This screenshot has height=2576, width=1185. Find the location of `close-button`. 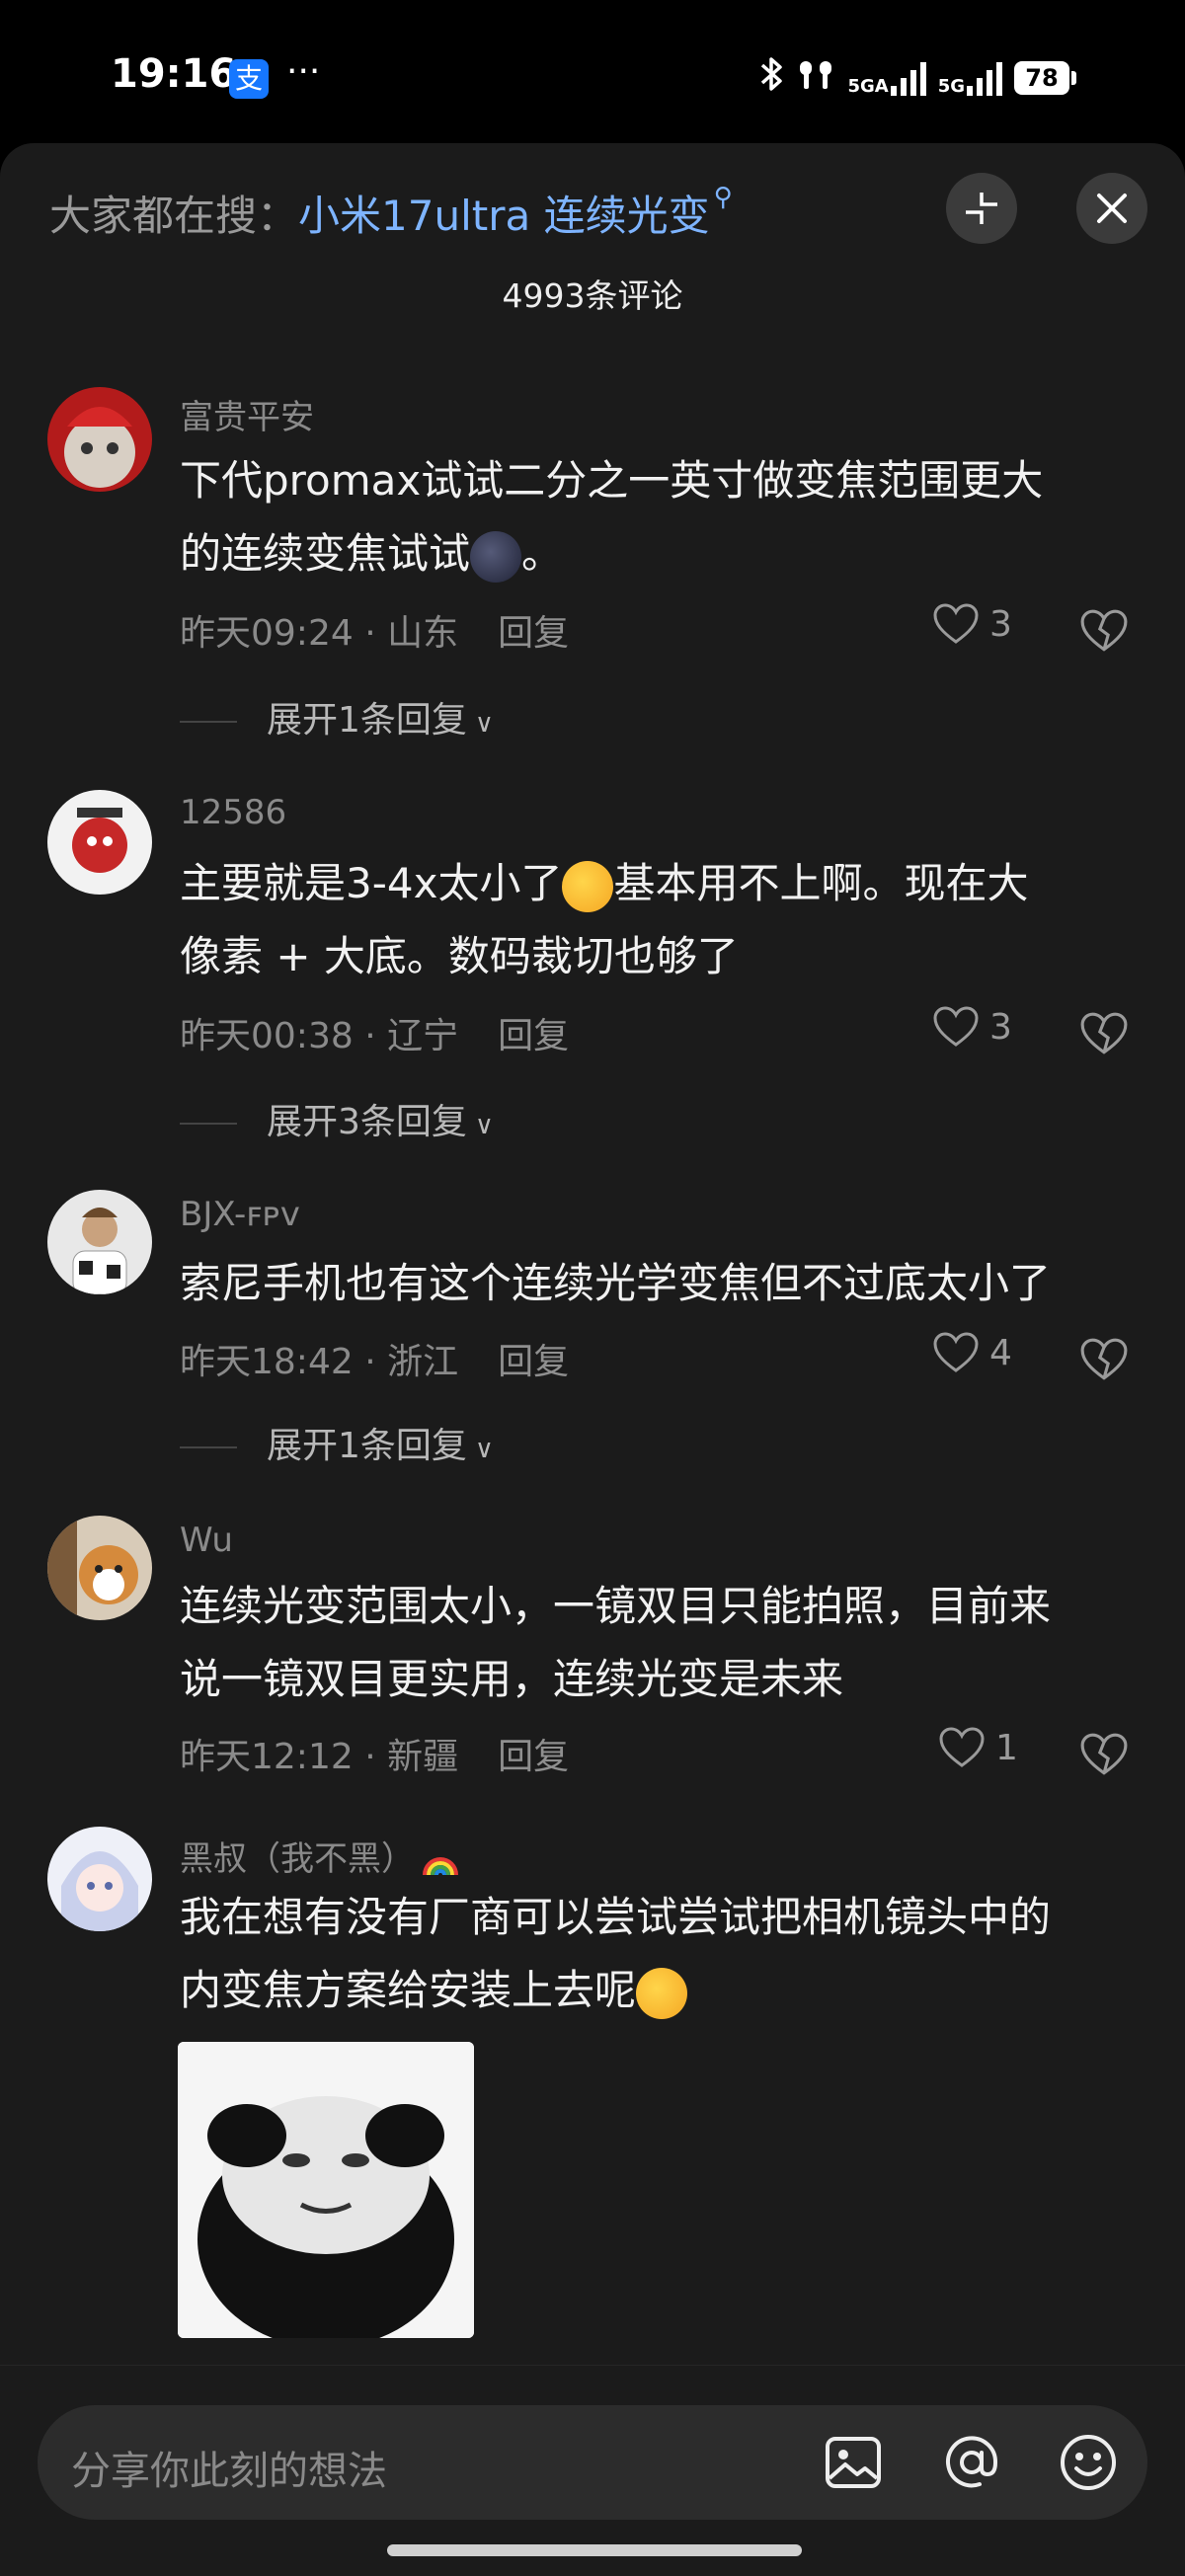

close-button is located at coordinates (1112, 208).